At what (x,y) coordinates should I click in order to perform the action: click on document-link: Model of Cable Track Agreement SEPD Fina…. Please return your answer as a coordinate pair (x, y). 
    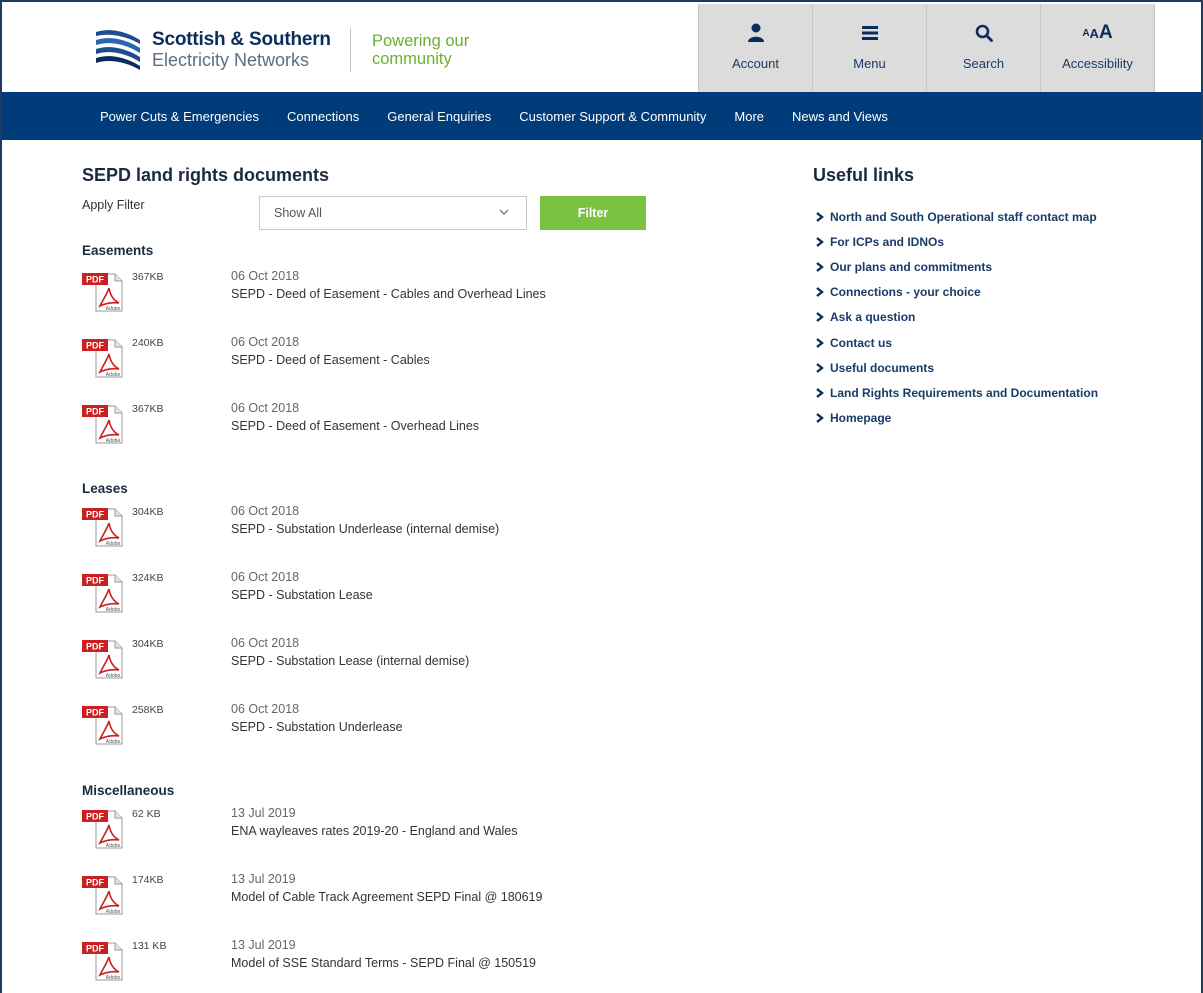
    Looking at the image, I should click on (386, 897).